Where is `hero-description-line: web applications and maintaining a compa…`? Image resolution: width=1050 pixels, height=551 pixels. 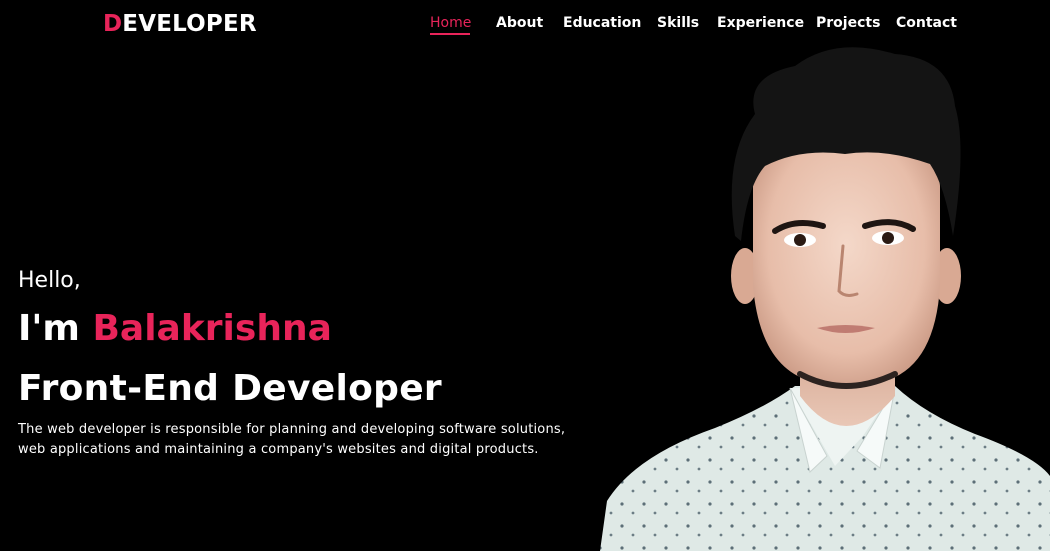
hero-description-line: web applications and maintaining a compa… is located at coordinates (278, 449).